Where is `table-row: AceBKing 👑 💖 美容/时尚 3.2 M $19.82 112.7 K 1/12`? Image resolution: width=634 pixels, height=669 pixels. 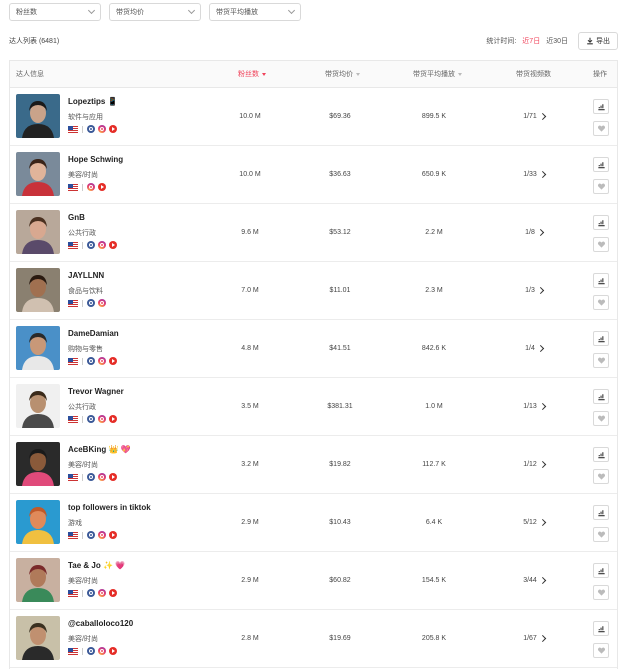 table-row: AceBKing 👑 💖 美容/时尚 3.2 M $19.82 112.7 K 1/12 is located at coordinates (313, 465).